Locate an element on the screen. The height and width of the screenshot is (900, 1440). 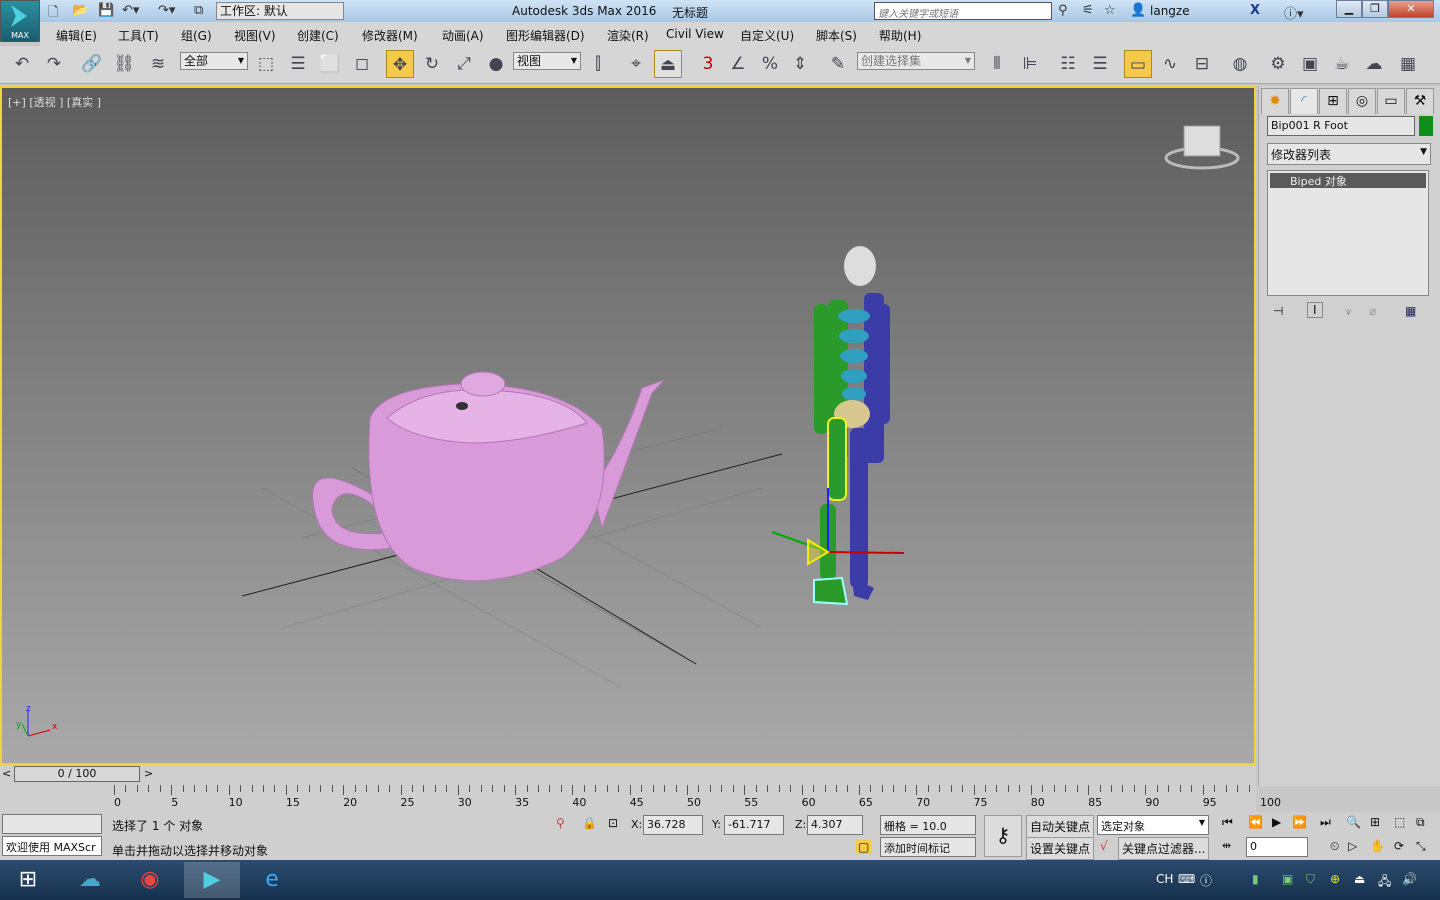
zoom-icon: 🔍 is located at coordinates (1353, 822).